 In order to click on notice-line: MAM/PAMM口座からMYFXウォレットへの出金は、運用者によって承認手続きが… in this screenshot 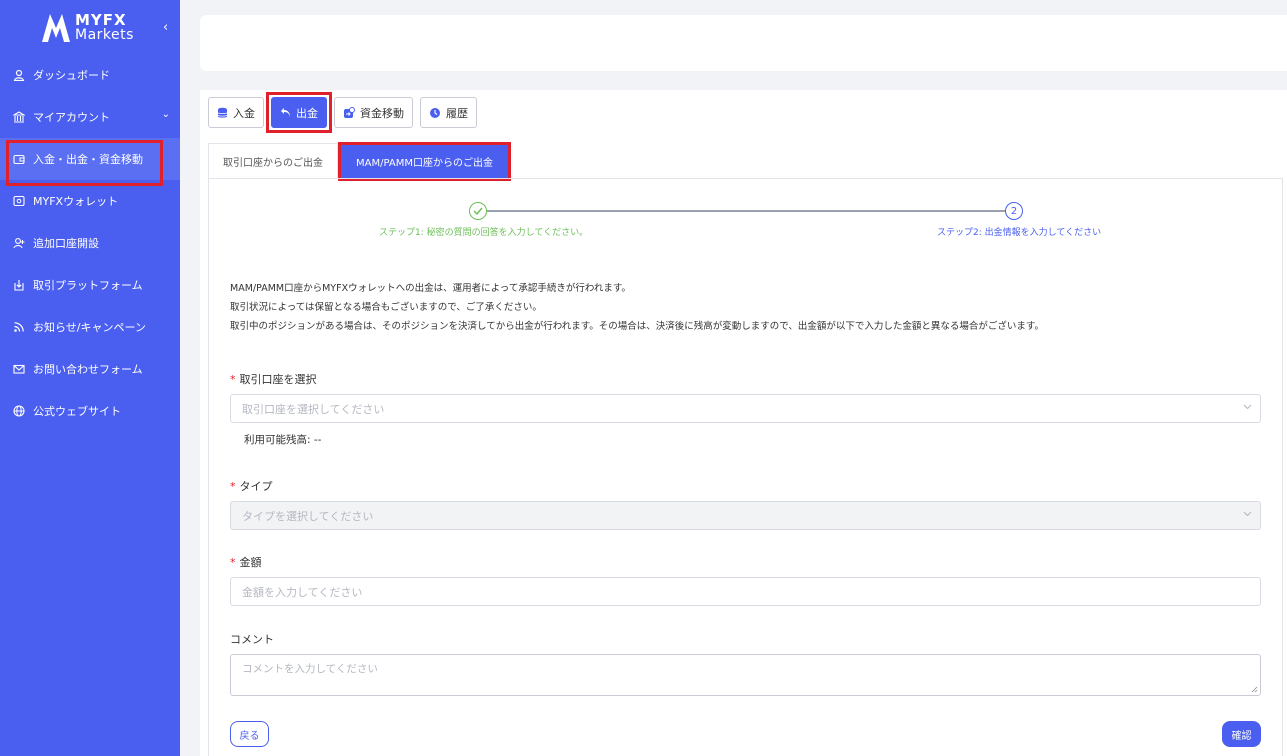, I will do `click(430, 288)`.